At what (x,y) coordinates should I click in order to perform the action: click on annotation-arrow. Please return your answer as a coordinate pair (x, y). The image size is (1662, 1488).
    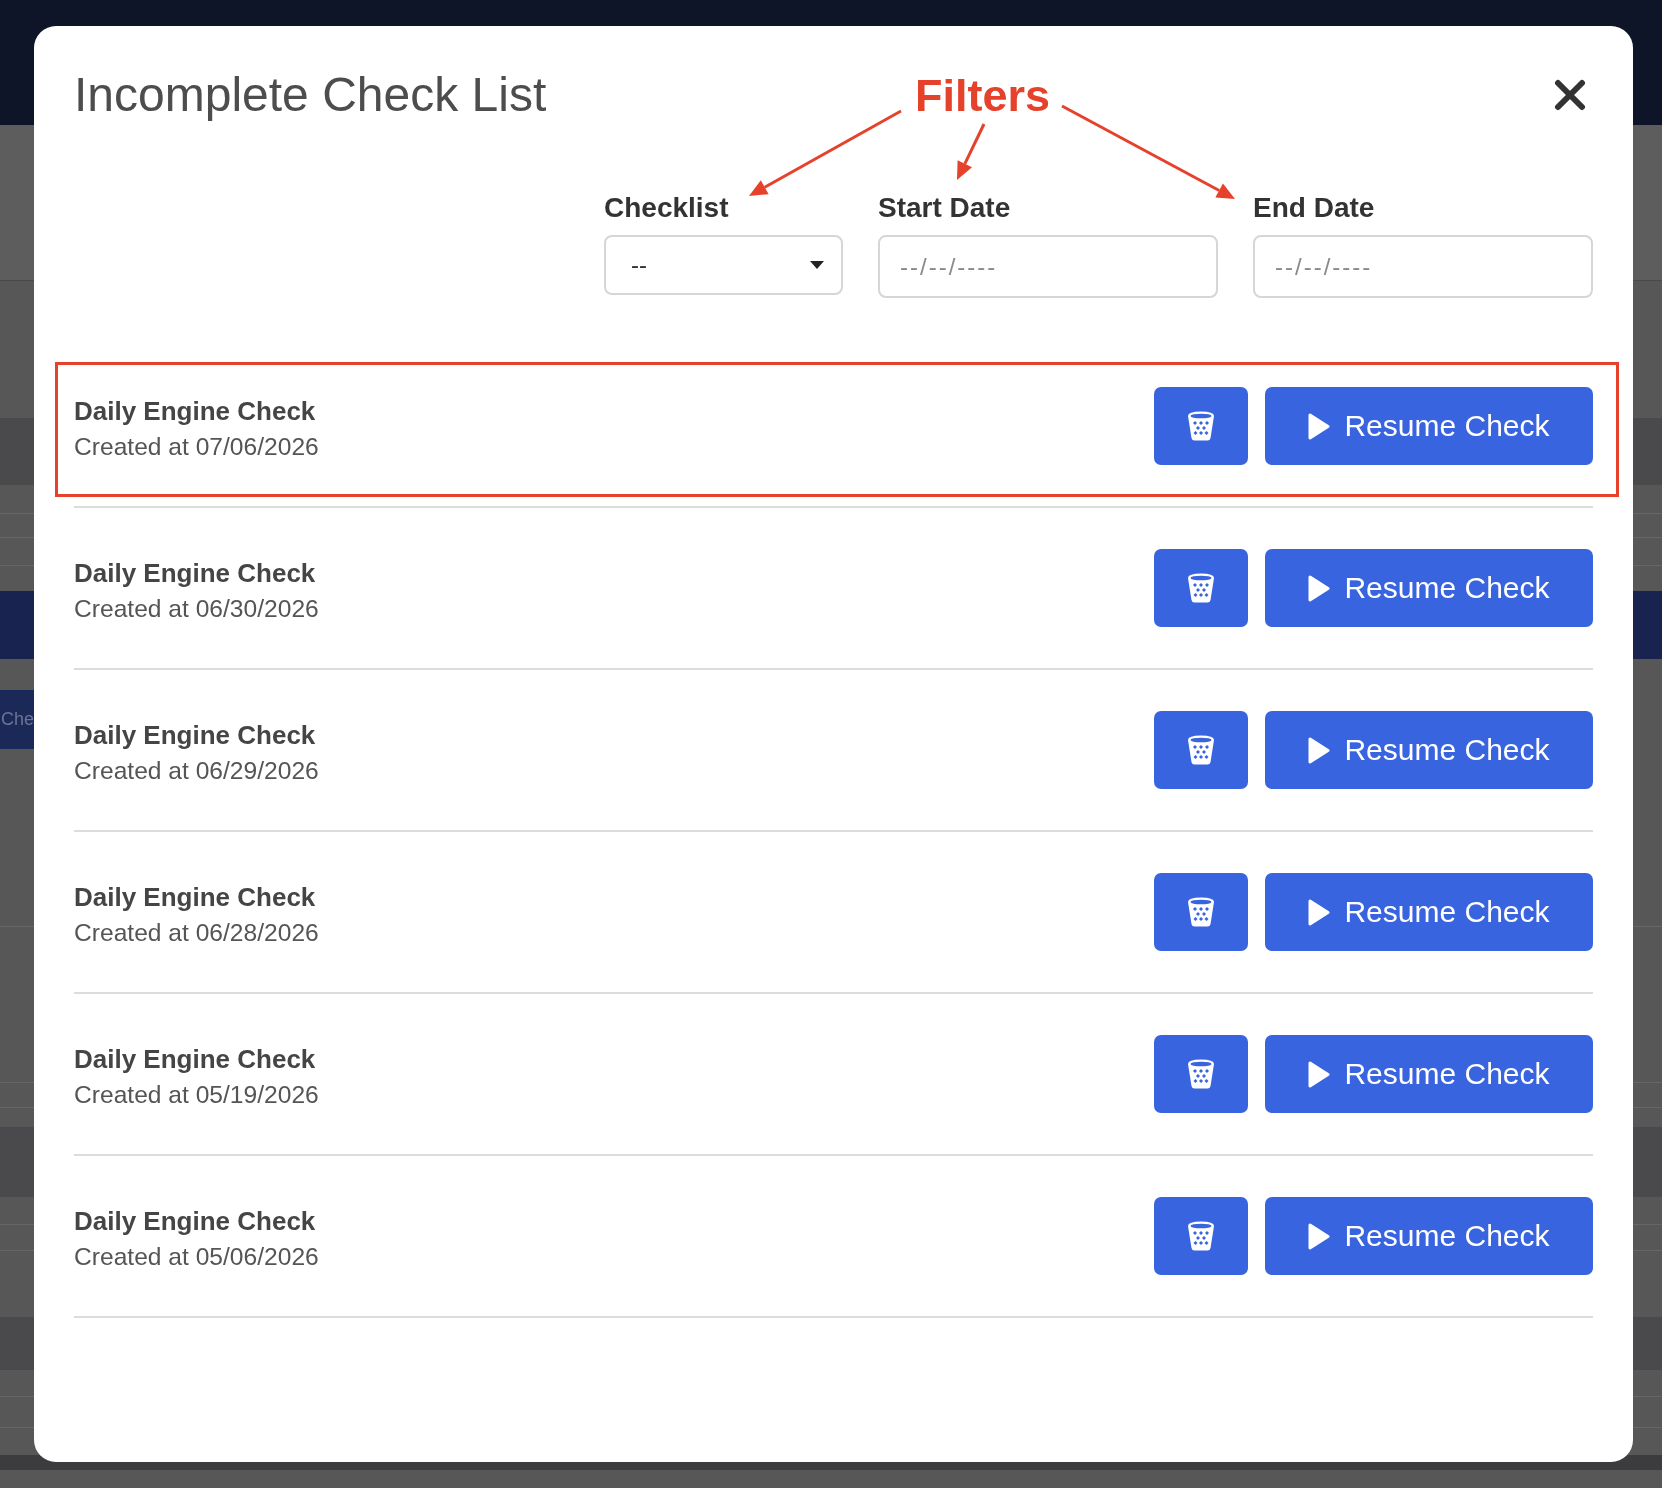
    Looking at the image, I should click on (971, 151).